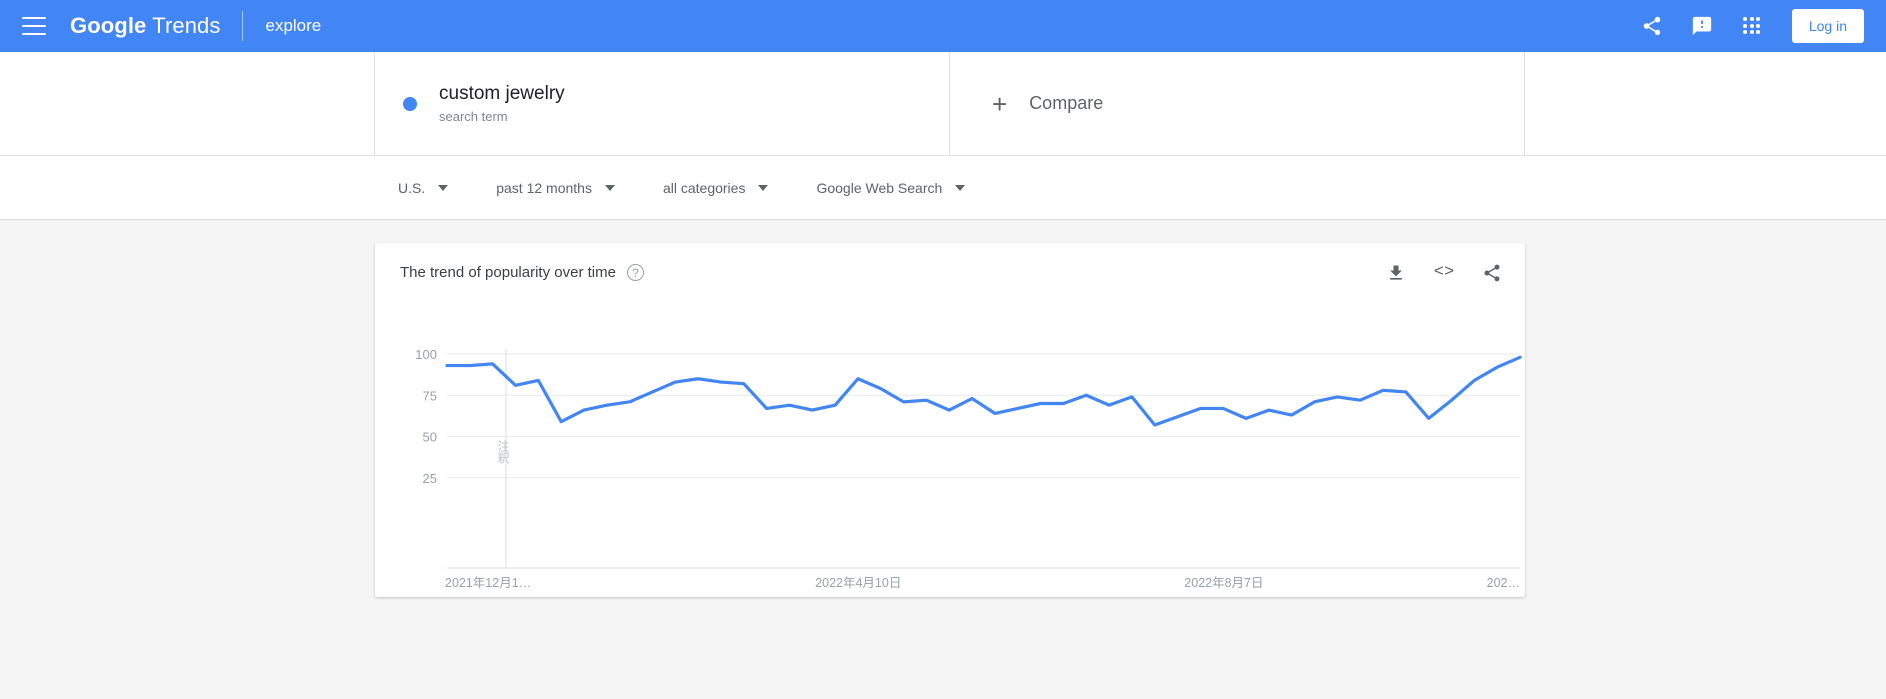 This screenshot has height=699, width=1886. I want to click on brand-google: Google, so click(108, 25).